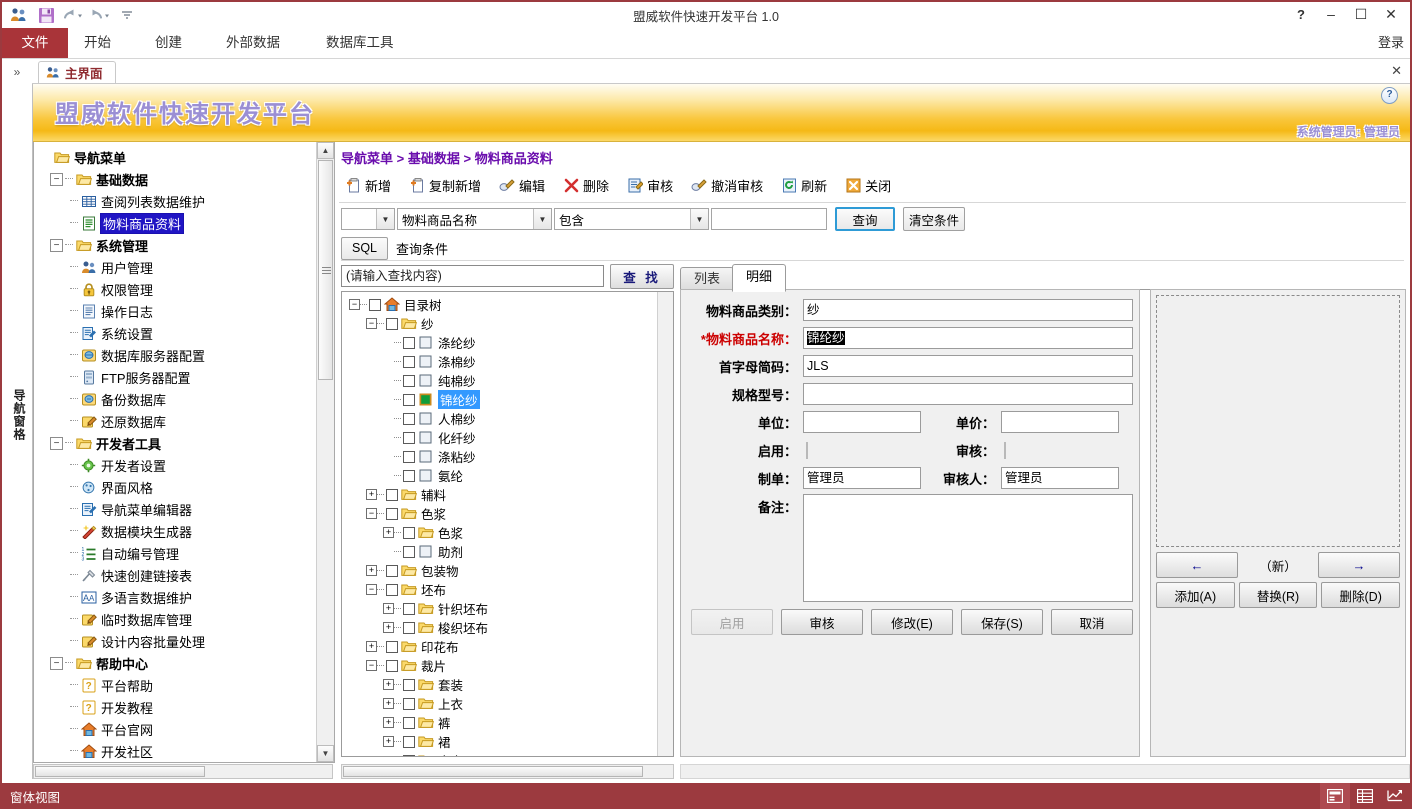 The height and width of the screenshot is (809, 1412). I want to click on refresh-button: 刷新, so click(807, 185).